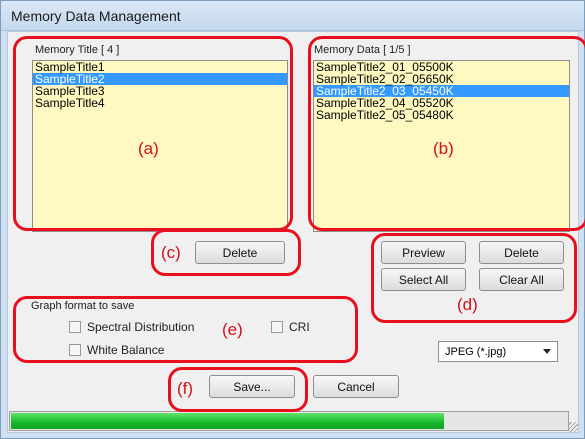  Describe the element at coordinates (573, 427) in the screenshot. I see `resize-grip-icon` at that location.